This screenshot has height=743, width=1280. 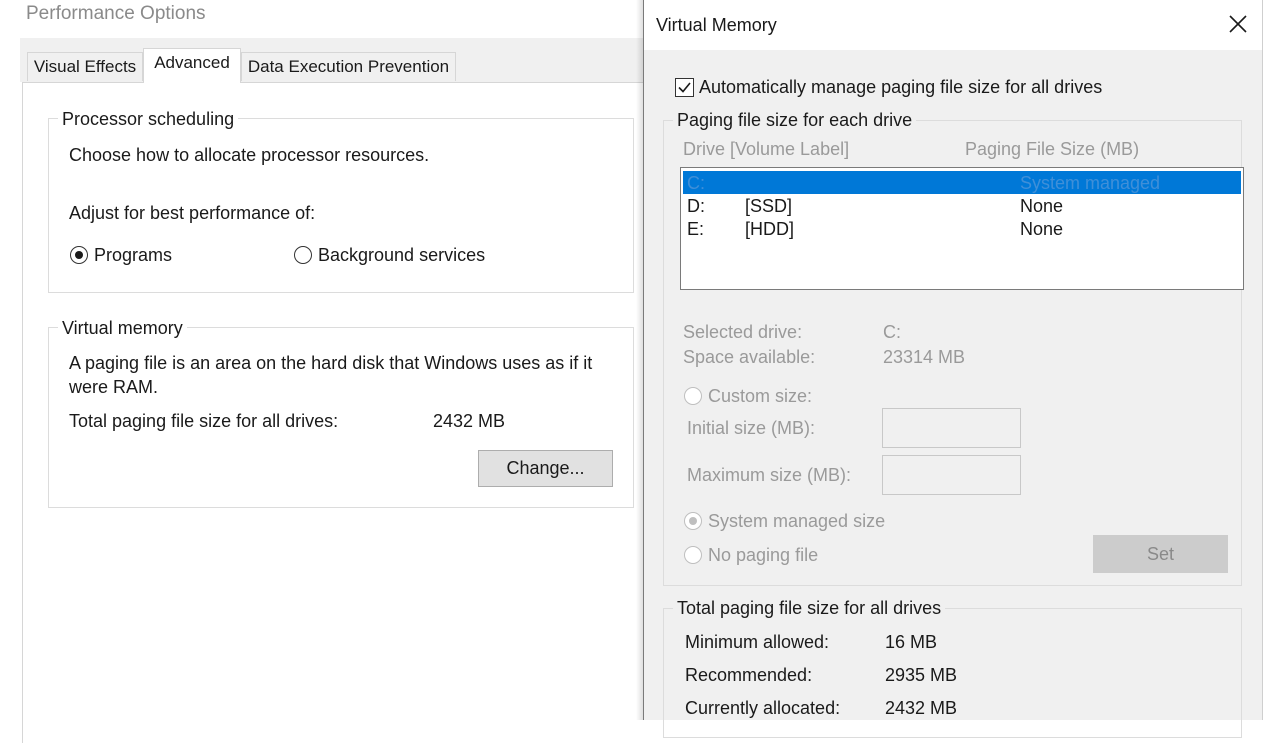 What do you see at coordinates (192, 65) in the screenshot?
I see `tab-advanced: Advanced` at bounding box center [192, 65].